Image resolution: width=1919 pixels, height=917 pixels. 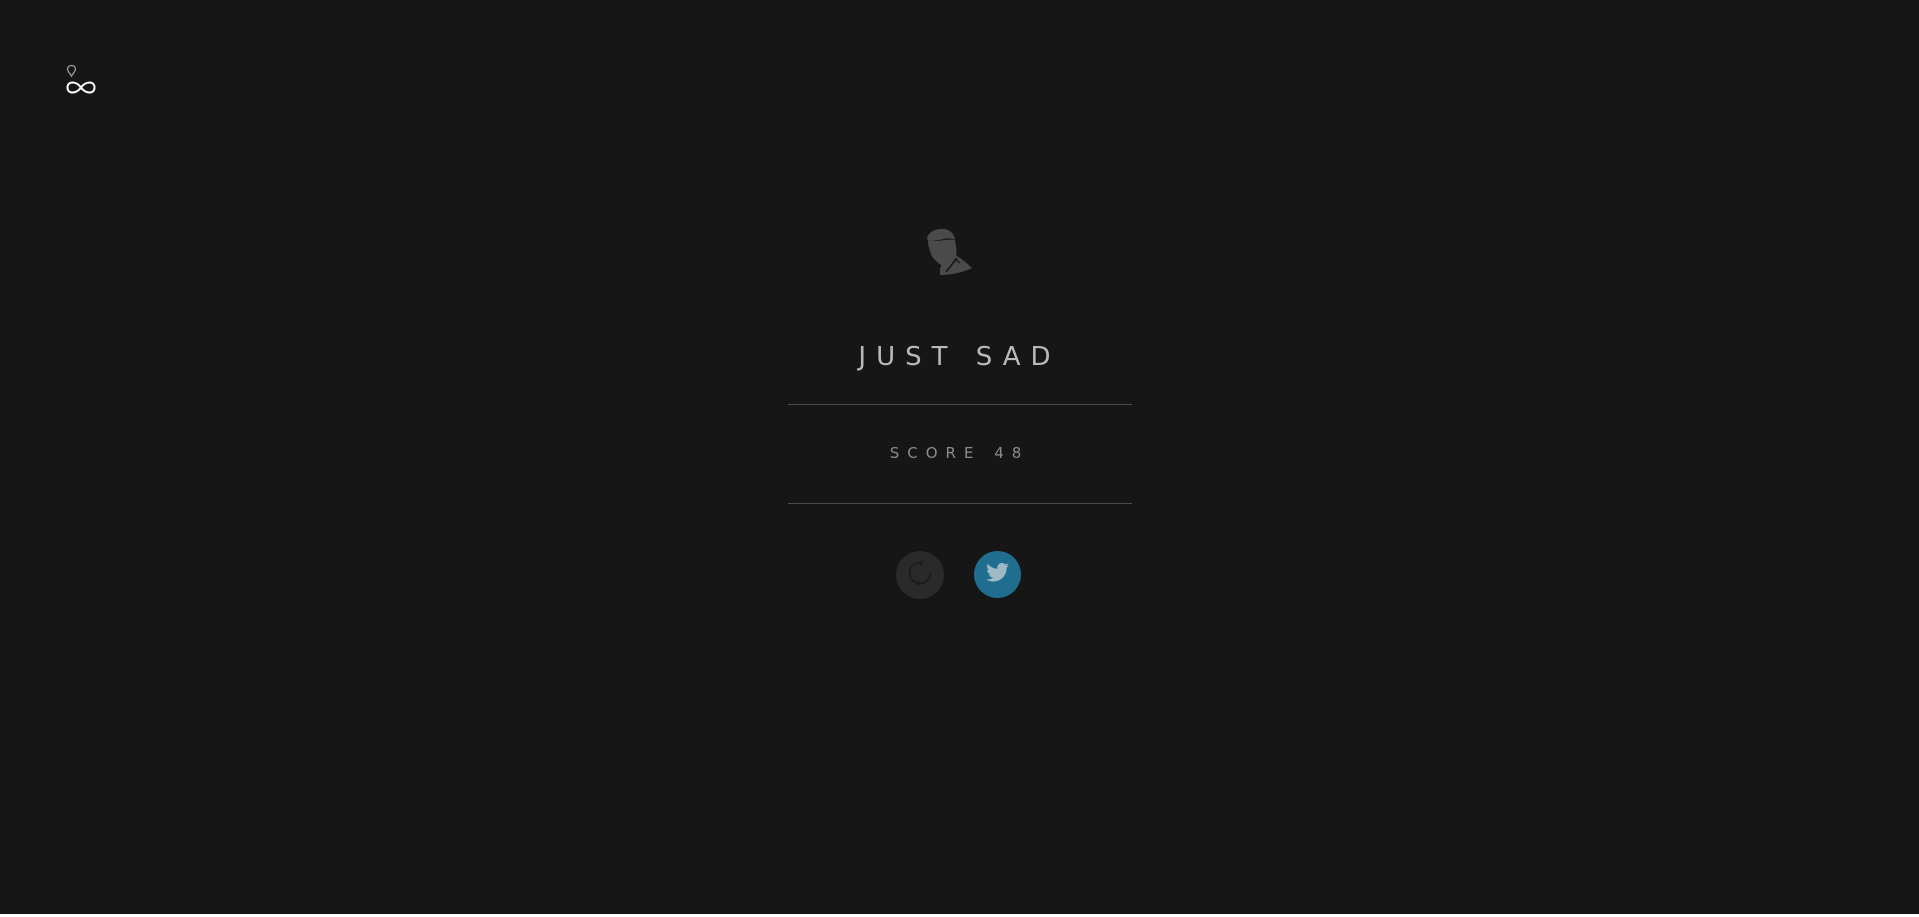 I want to click on result-title: JUST SAD, so click(x=959, y=357).